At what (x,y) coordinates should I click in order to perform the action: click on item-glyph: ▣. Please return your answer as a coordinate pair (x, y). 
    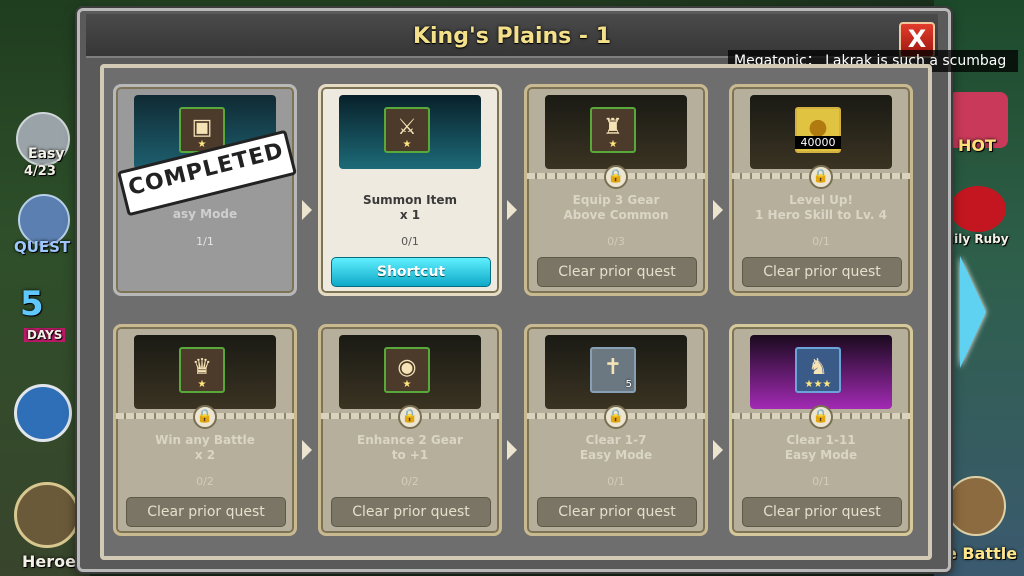
    Looking at the image, I should click on (202, 127).